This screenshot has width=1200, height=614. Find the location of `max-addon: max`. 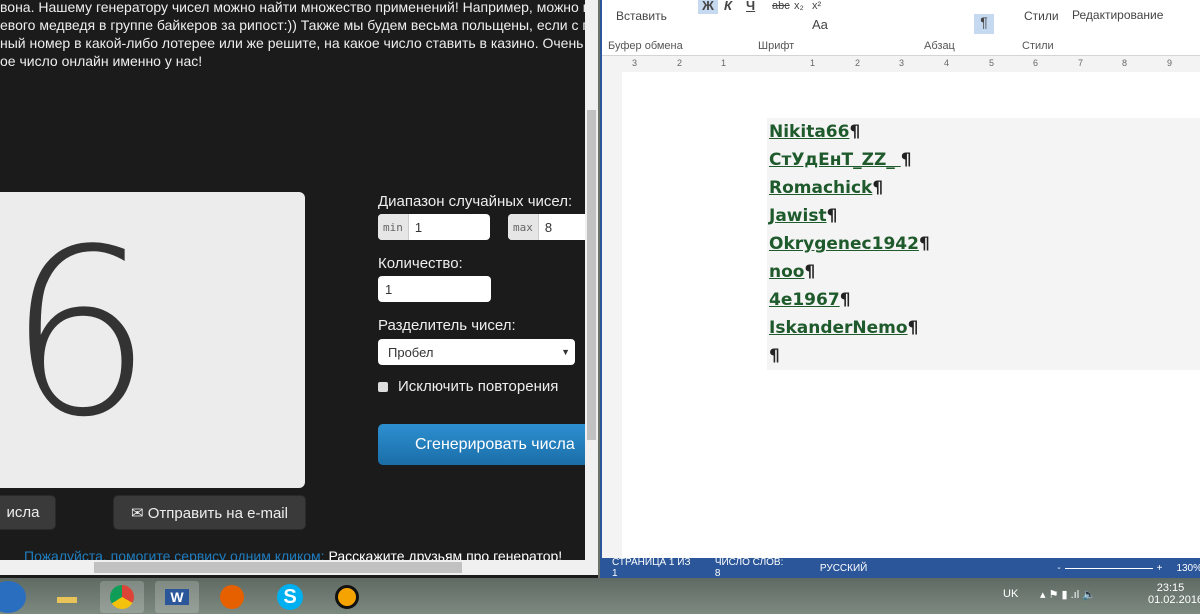

max-addon: max is located at coordinates (523, 227).